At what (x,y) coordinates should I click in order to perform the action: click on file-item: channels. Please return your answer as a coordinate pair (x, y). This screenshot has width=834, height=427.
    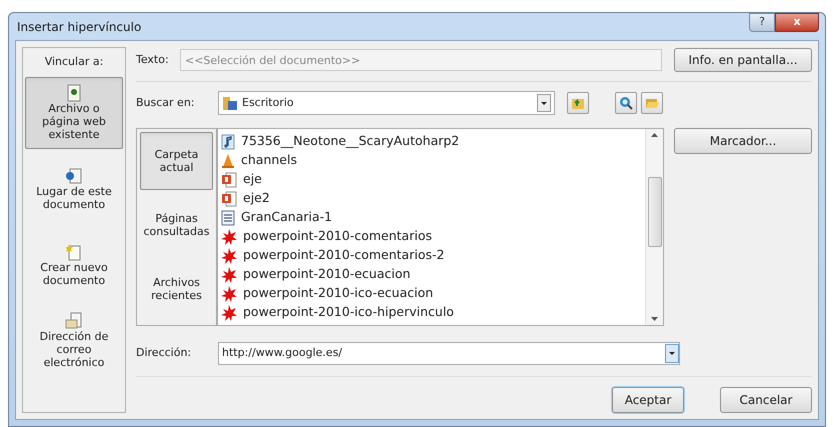
    Looking at the image, I should click on (433, 160).